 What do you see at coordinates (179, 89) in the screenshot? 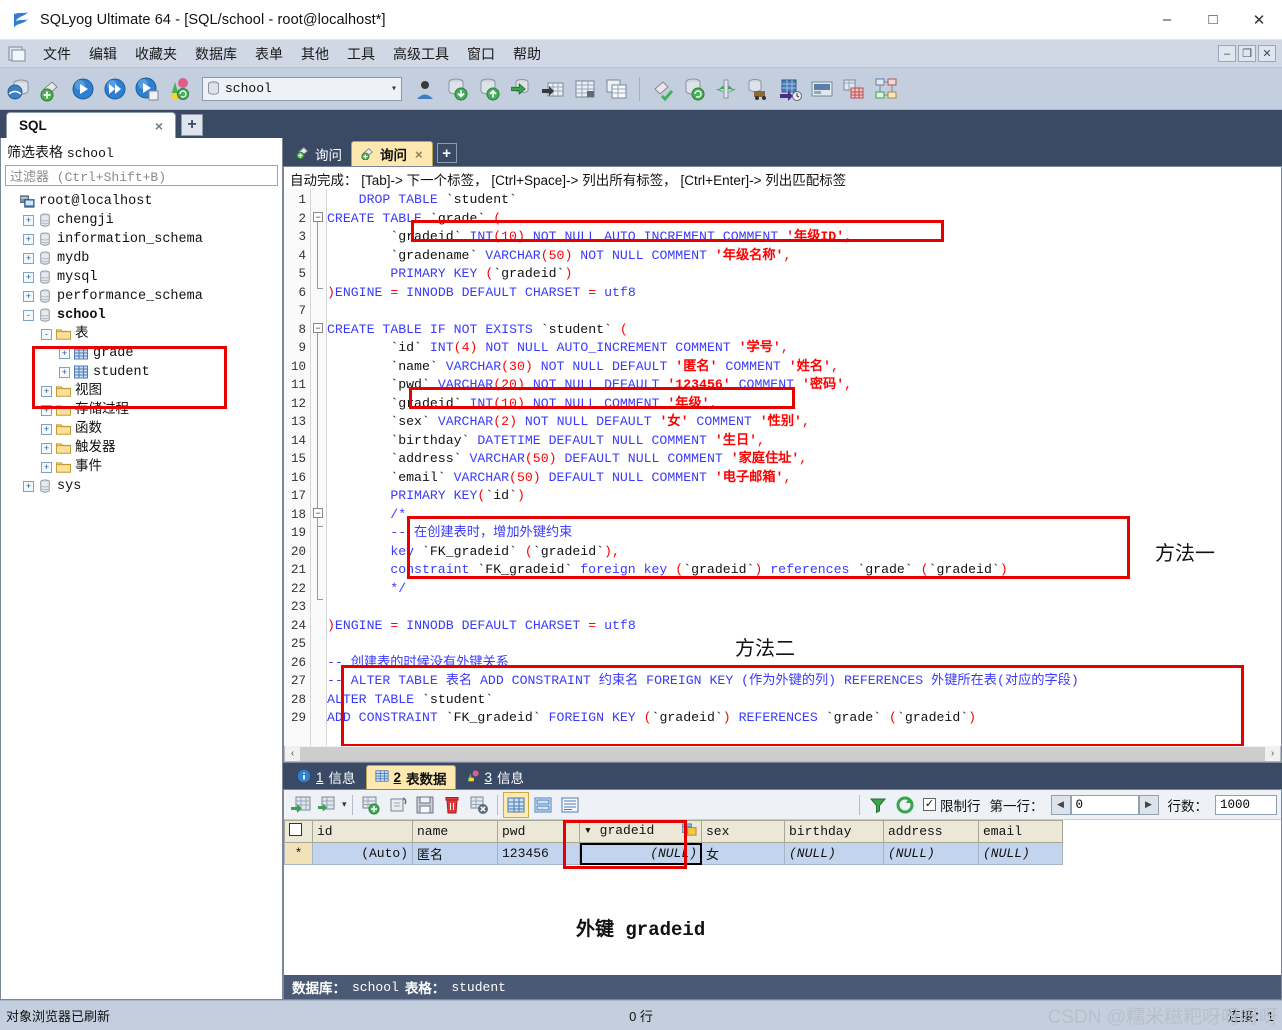
I see `refresh-objects-icon` at bounding box center [179, 89].